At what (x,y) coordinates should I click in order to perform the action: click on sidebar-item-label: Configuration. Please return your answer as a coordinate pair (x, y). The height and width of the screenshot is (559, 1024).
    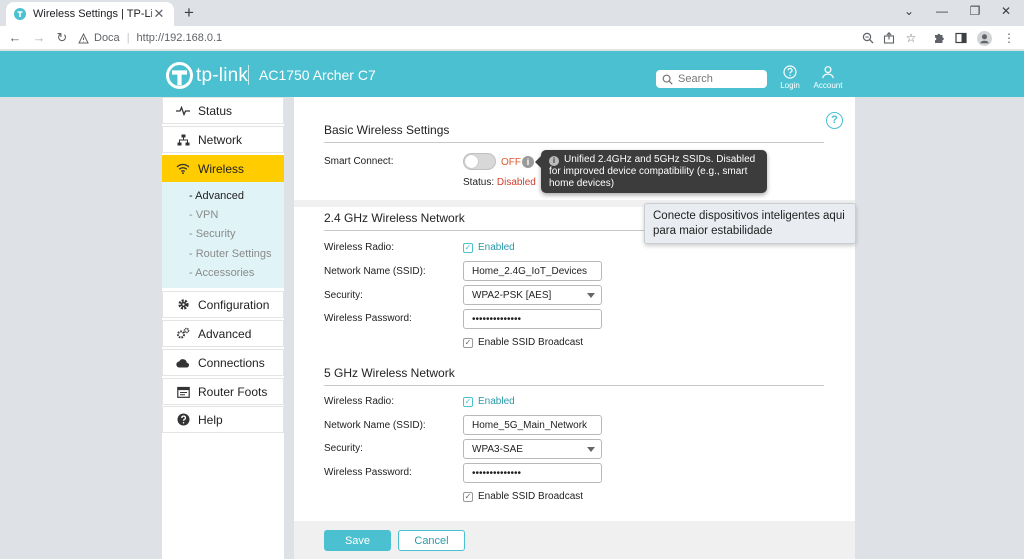
    Looking at the image, I should click on (234, 304).